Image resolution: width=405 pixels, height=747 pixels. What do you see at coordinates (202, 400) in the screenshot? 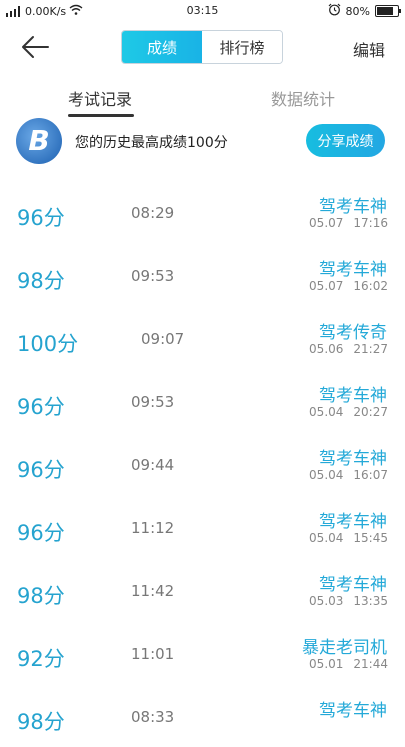
I see `record-row: 96分 09:53 驾考车神 05.04 20:27` at bounding box center [202, 400].